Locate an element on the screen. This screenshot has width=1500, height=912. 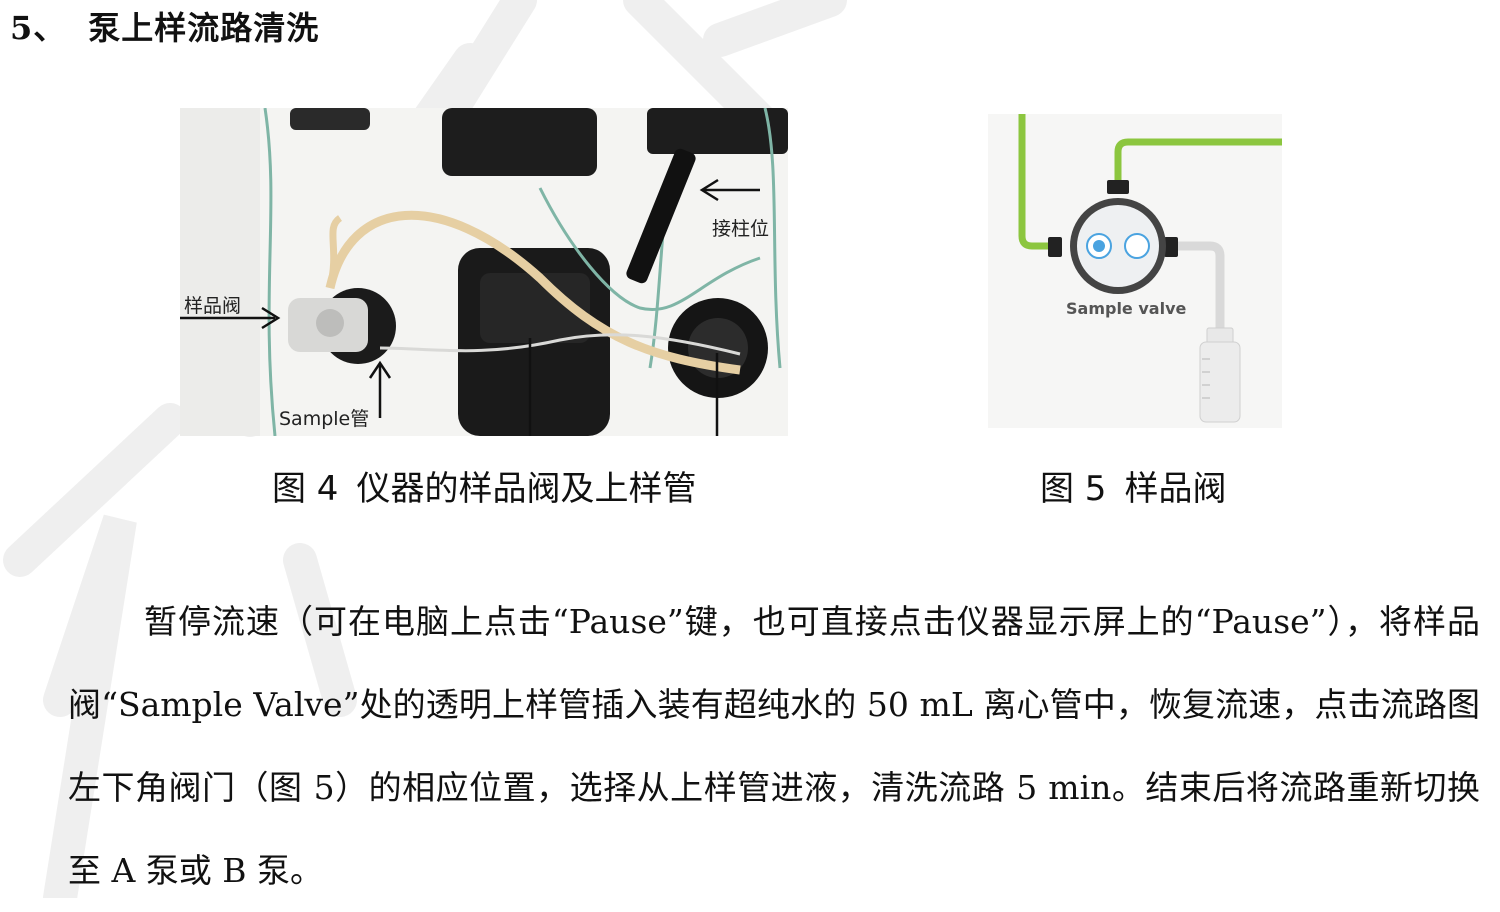
figure-5-diagram is located at coordinates (1135, 271).